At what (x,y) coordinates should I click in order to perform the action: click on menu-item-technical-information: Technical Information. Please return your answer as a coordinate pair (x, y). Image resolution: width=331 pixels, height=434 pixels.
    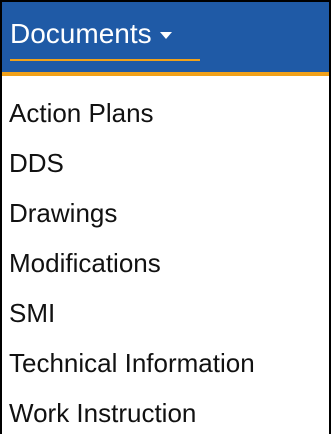
    Looking at the image, I should click on (165, 363).